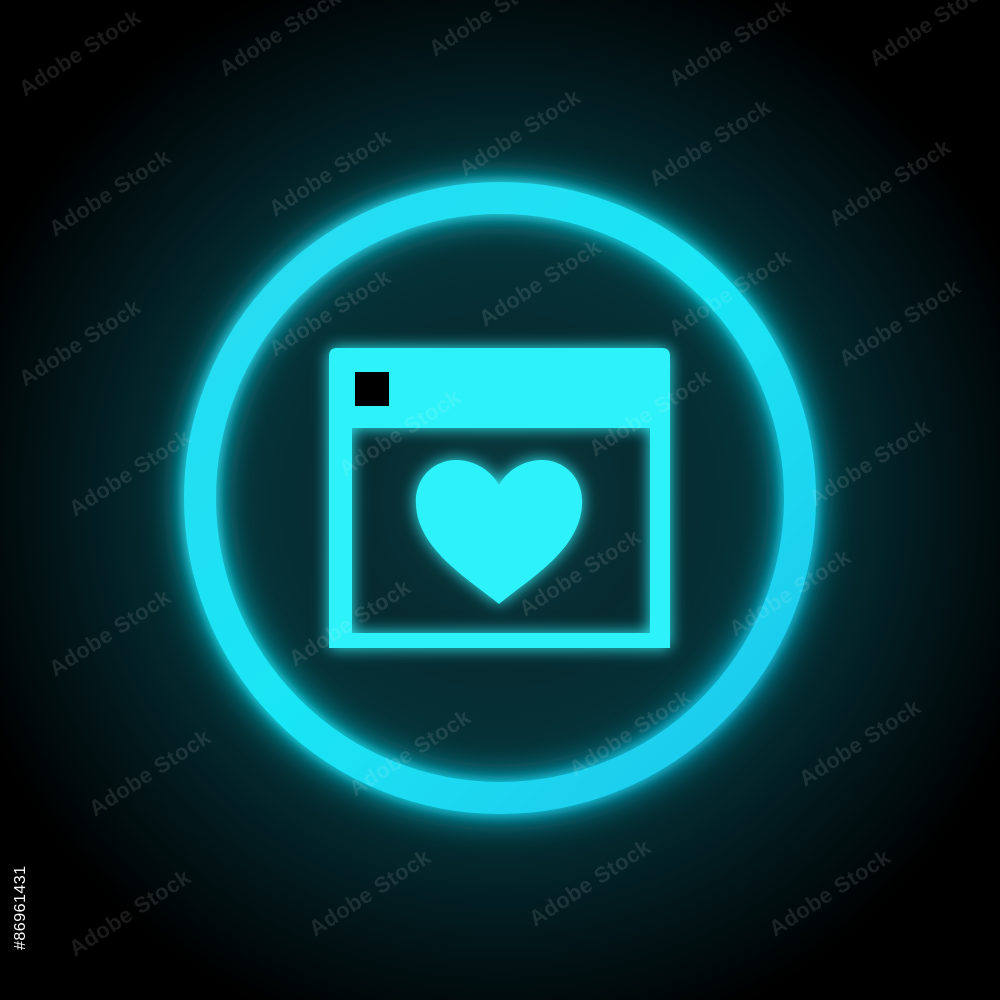 The height and width of the screenshot is (1000, 1000). What do you see at coordinates (499, 532) in the screenshot?
I see `heart-icon` at bounding box center [499, 532].